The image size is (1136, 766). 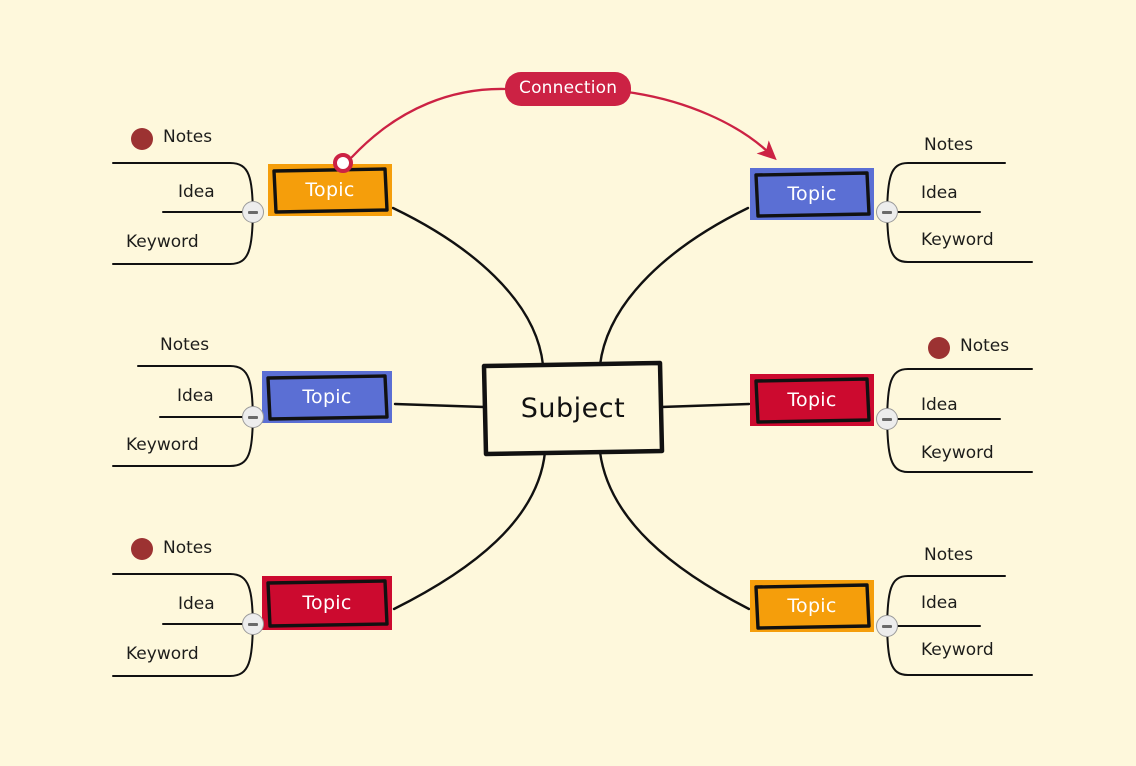 I want to click on subbranch-group-middle-left: Notes Idea Keyword, so click(x=190, y=400).